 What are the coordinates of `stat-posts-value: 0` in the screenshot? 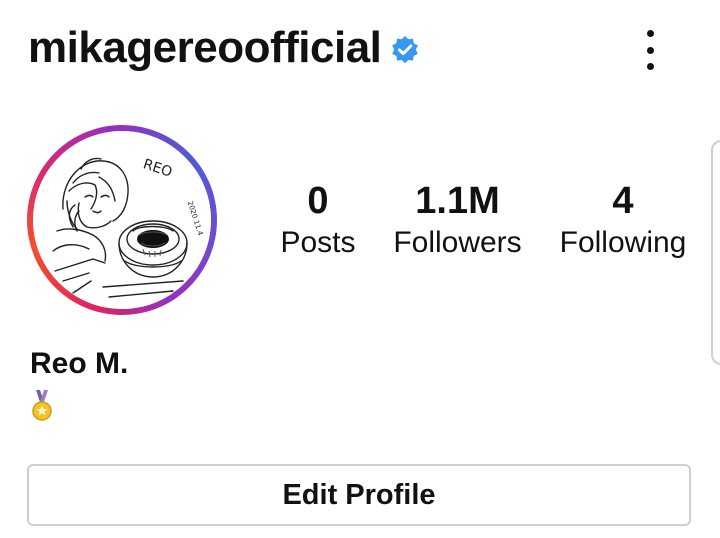 It's located at (318, 201).